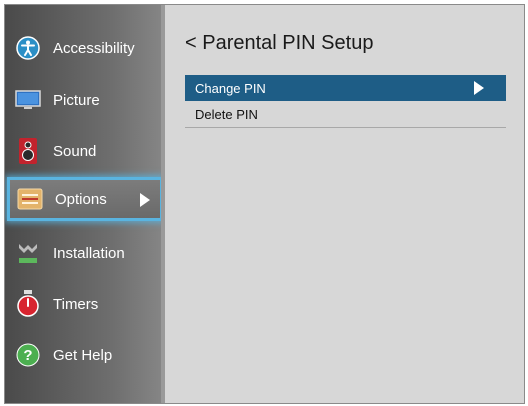 This screenshot has height=406, width=528. Describe the element at coordinates (28, 48) in the screenshot. I see `accessibility-icon` at that location.